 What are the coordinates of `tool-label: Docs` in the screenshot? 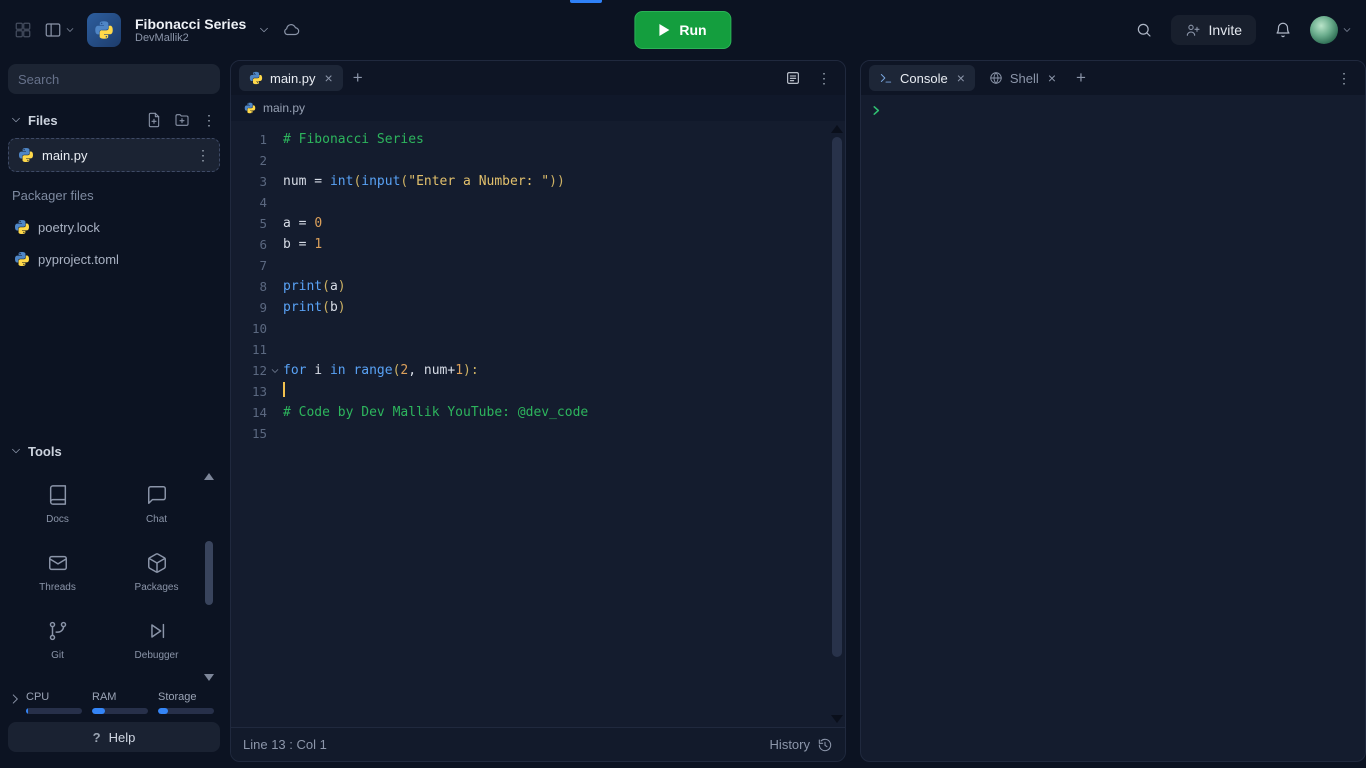 It's located at (57, 519).